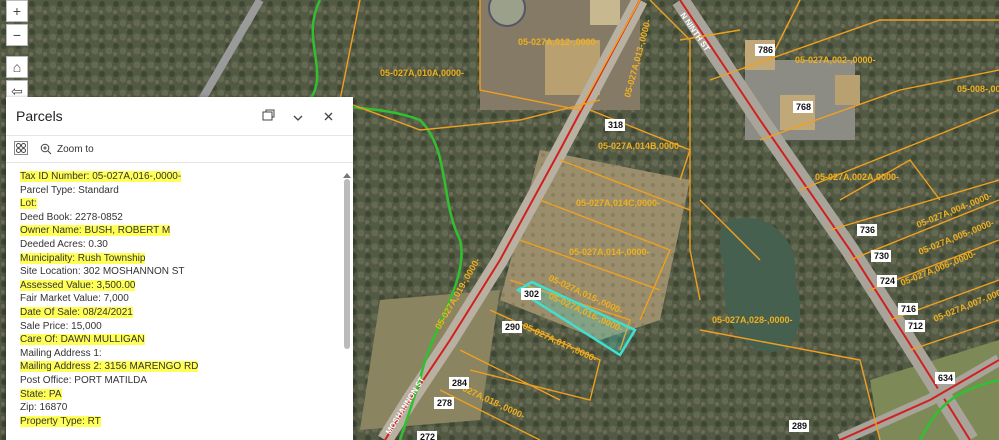 The height and width of the screenshot is (440, 999). Describe the element at coordinates (71, 217) in the screenshot. I see `attribute-text: Deed Book: 2278-0852` at that location.